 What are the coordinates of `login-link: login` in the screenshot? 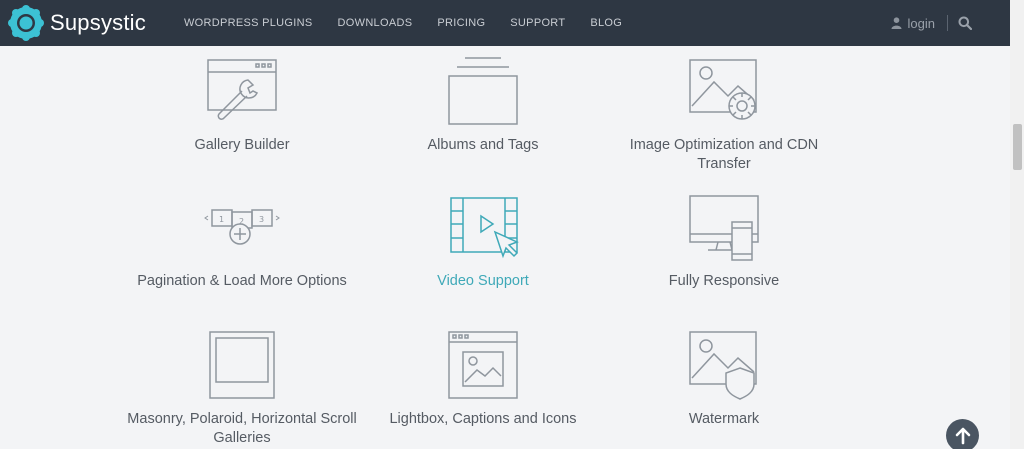 It's located at (913, 23).